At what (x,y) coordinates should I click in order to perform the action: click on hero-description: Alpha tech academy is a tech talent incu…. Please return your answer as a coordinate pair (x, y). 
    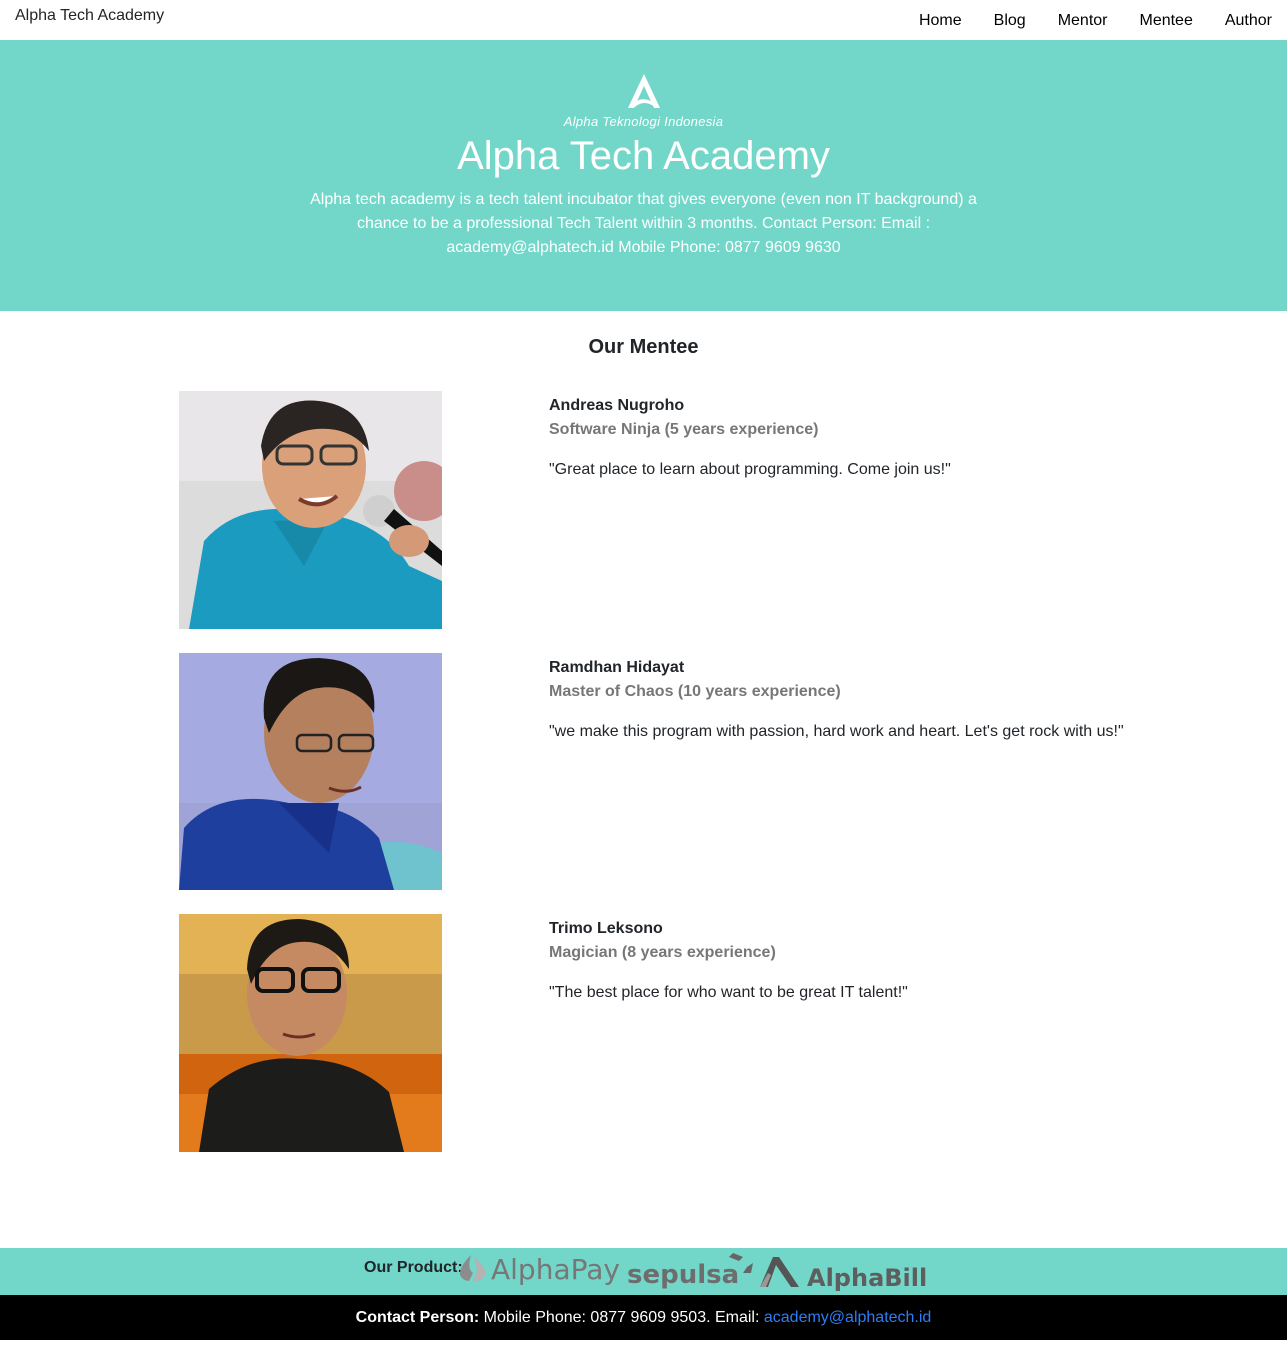
    Looking at the image, I should click on (643, 223).